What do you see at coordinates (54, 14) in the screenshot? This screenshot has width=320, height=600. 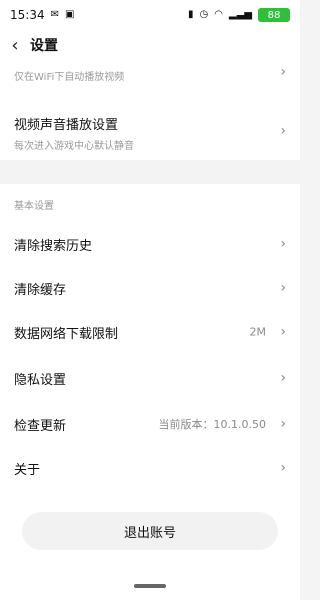 I see `notification-icon: ✉` at bounding box center [54, 14].